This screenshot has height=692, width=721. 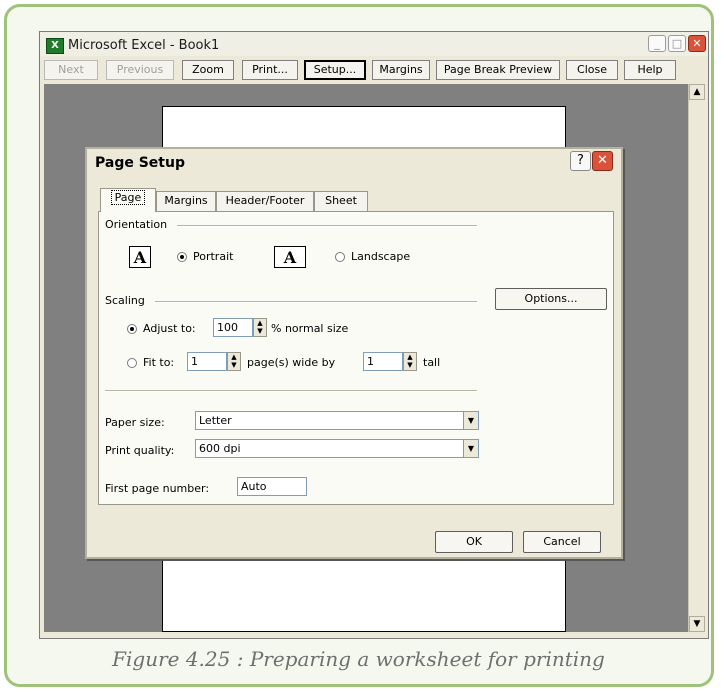 I want to click on portrait-page-icon: A, so click(x=140, y=257).